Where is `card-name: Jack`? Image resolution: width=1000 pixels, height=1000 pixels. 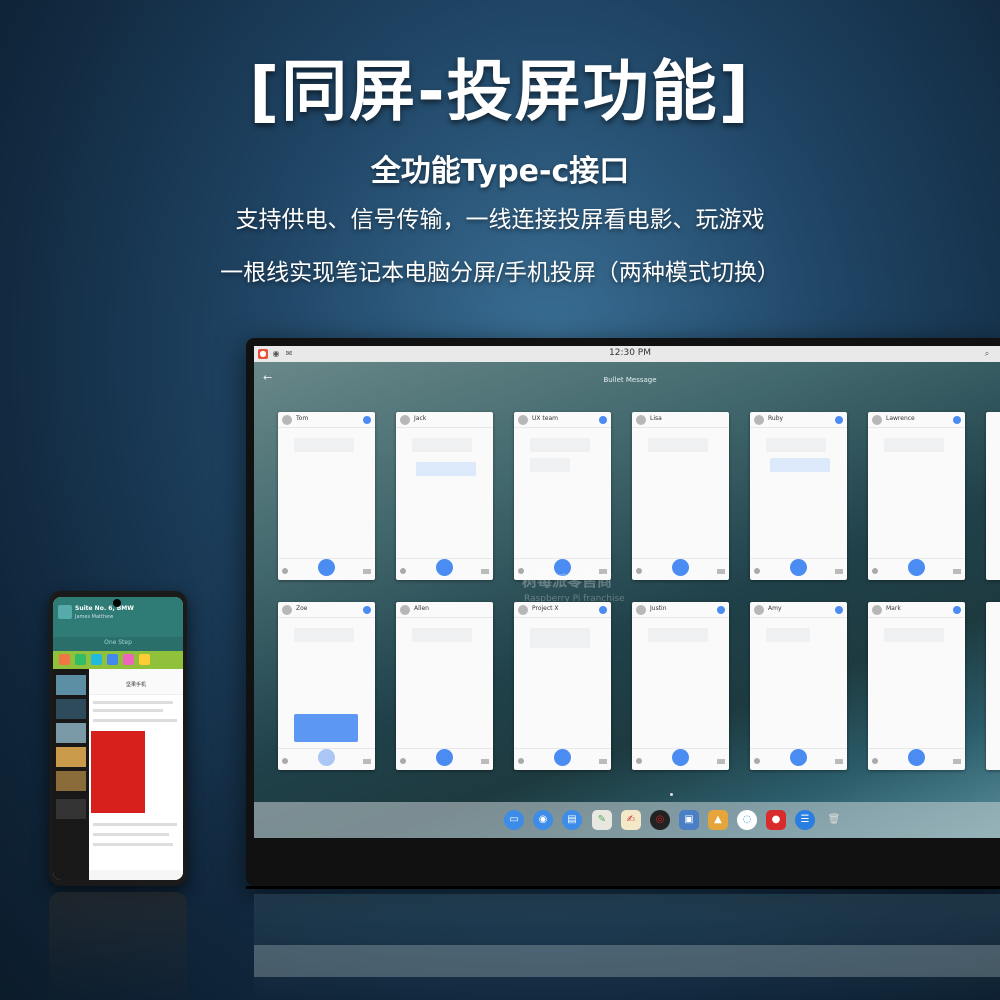 card-name: Jack is located at coordinates (420, 418).